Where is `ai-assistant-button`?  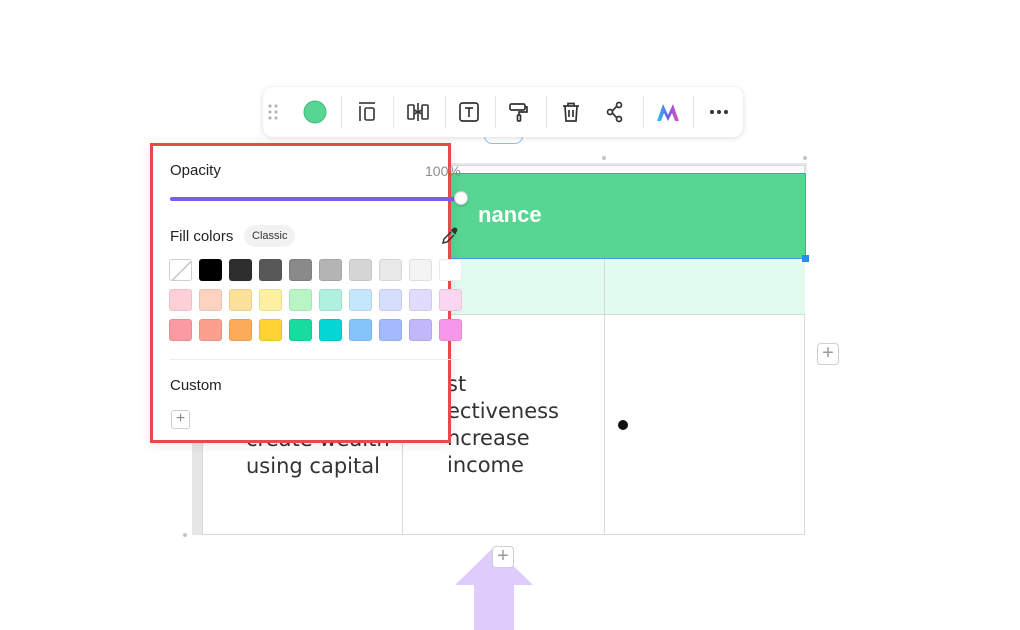 ai-assistant-button is located at coordinates (668, 112).